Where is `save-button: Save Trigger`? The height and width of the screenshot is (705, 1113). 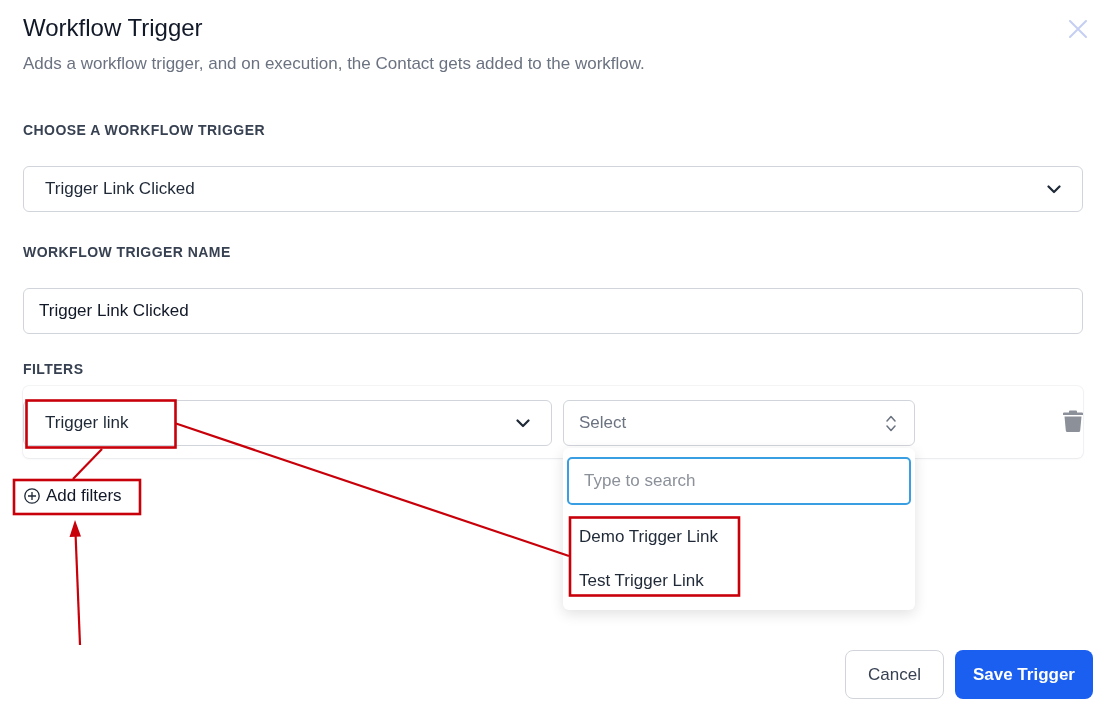 save-button: Save Trigger is located at coordinates (1023, 674).